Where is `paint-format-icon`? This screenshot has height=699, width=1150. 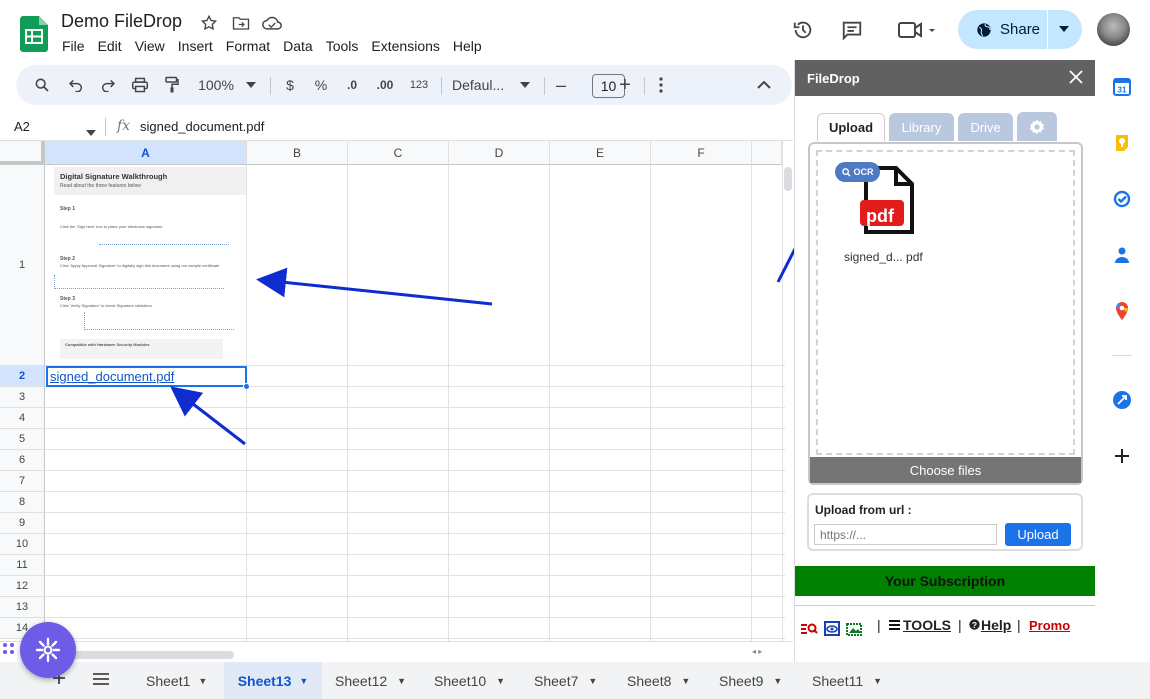 paint-format-icon is located at coordinates (172, 85).